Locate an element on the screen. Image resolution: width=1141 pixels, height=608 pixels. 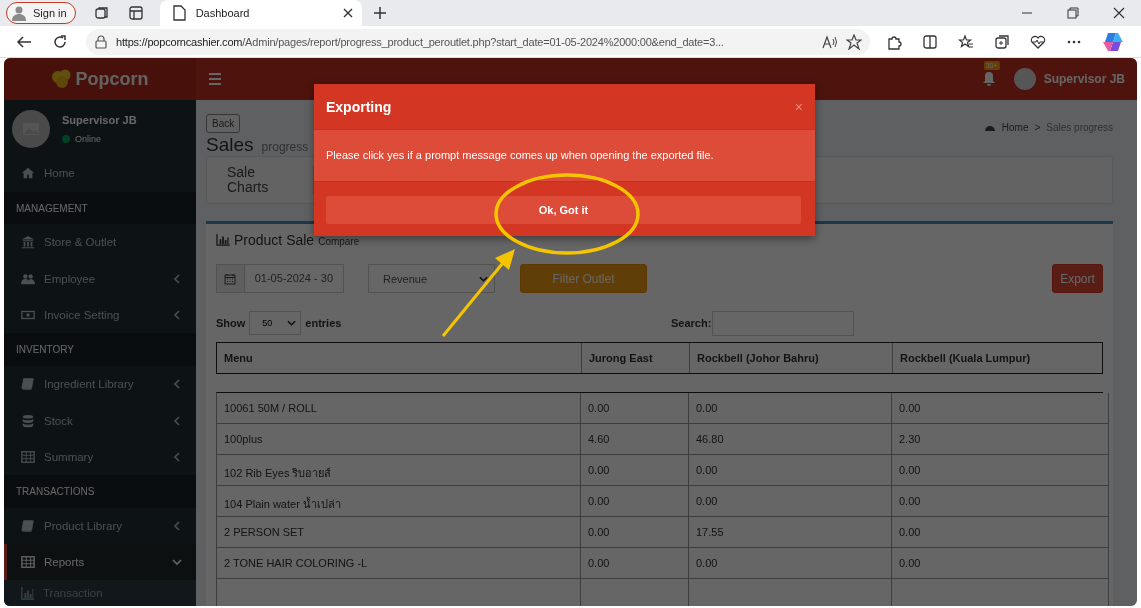
column-header: Jurong East is located at coordinates (635, 358).